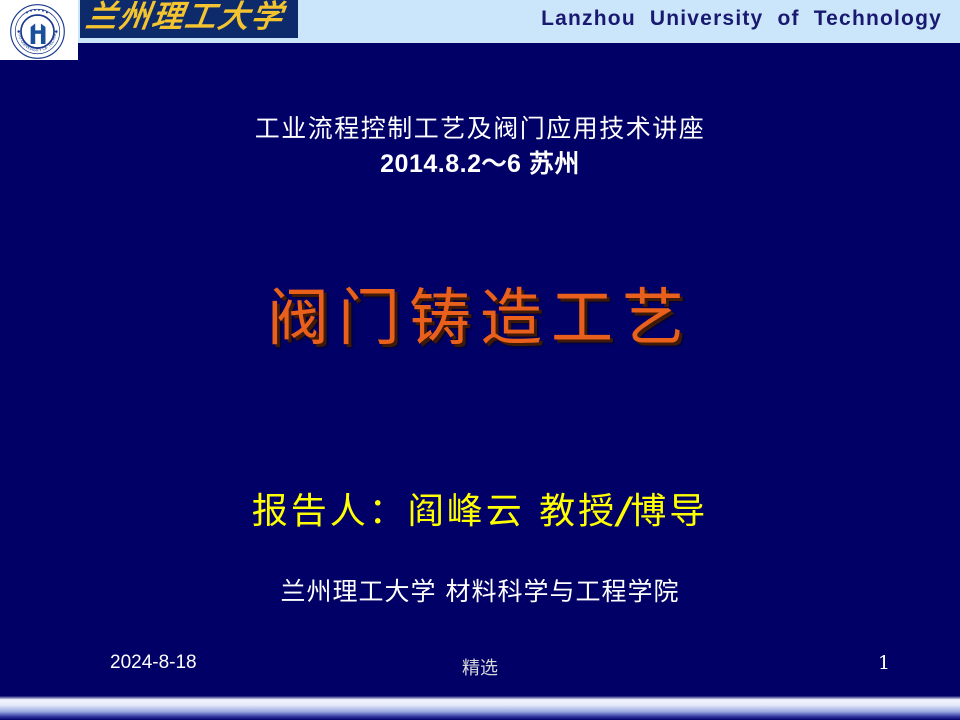 The height and width of the screenshot is (720, 960). What do you see at coordinates (741, 18) in the screenshot?
I see `header-university-title-en: Lanzhou University of Technology` at bounding box center [741, 18].